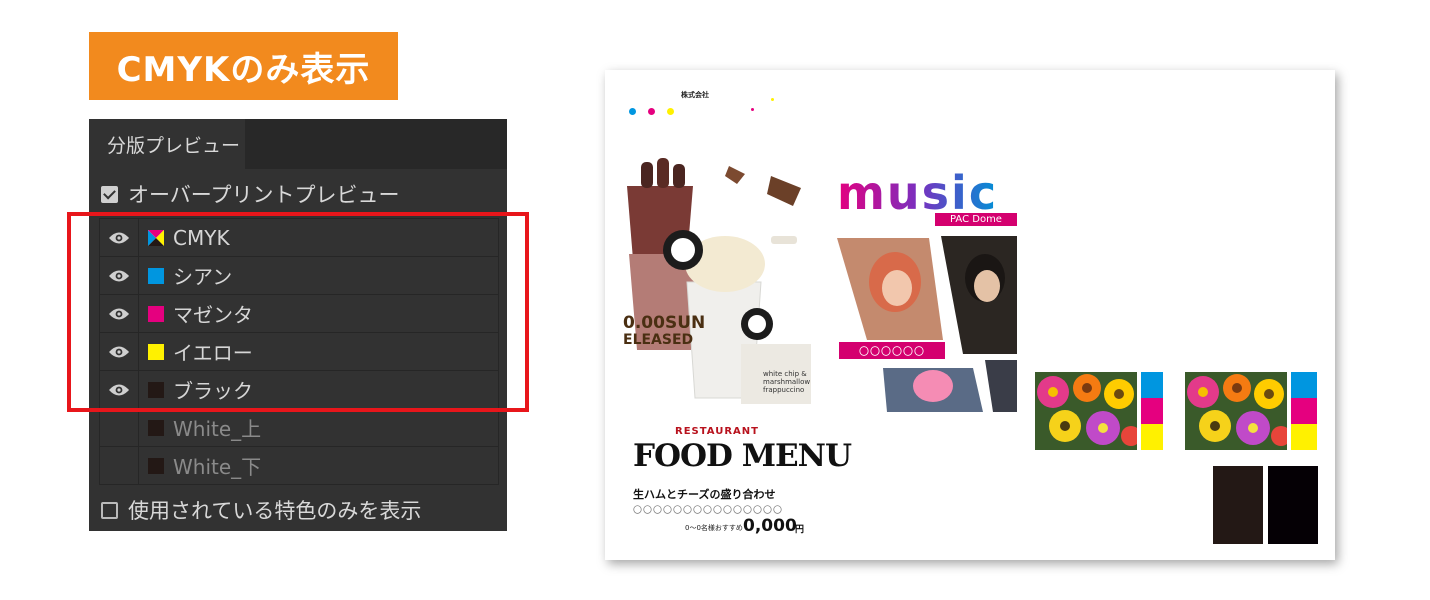  I want to click on ink-row-white-top: White_上, so click(299, 428).